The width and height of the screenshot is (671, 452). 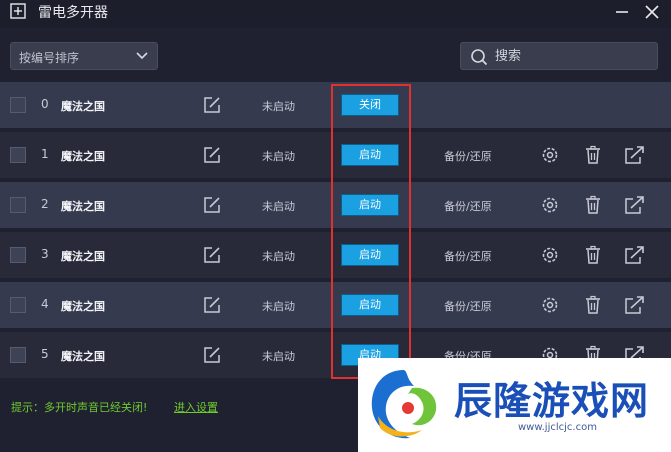 What do you see at coordinates (142, 56) in the screenshot?
I see `chevron-down-icon` at bounding box center [142, 56].